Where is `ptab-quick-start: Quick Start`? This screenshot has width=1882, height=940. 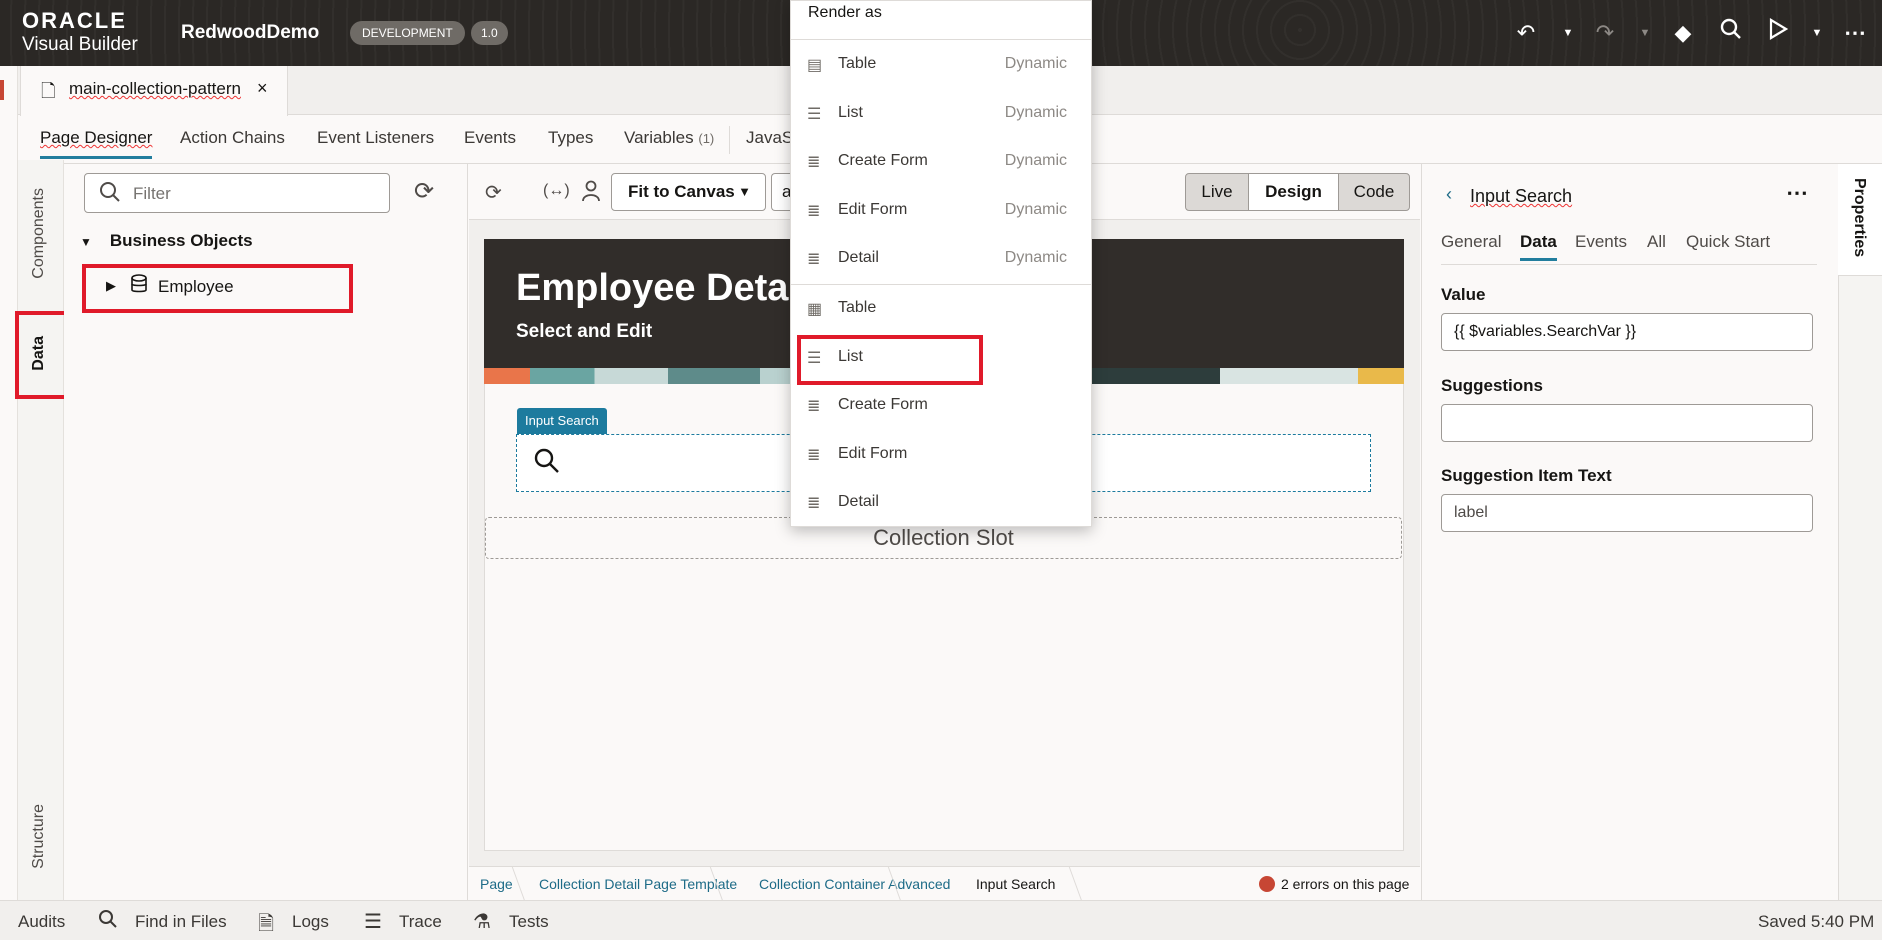
ptab-quick-start: Quick Start is located at coordinates (1728, 242).